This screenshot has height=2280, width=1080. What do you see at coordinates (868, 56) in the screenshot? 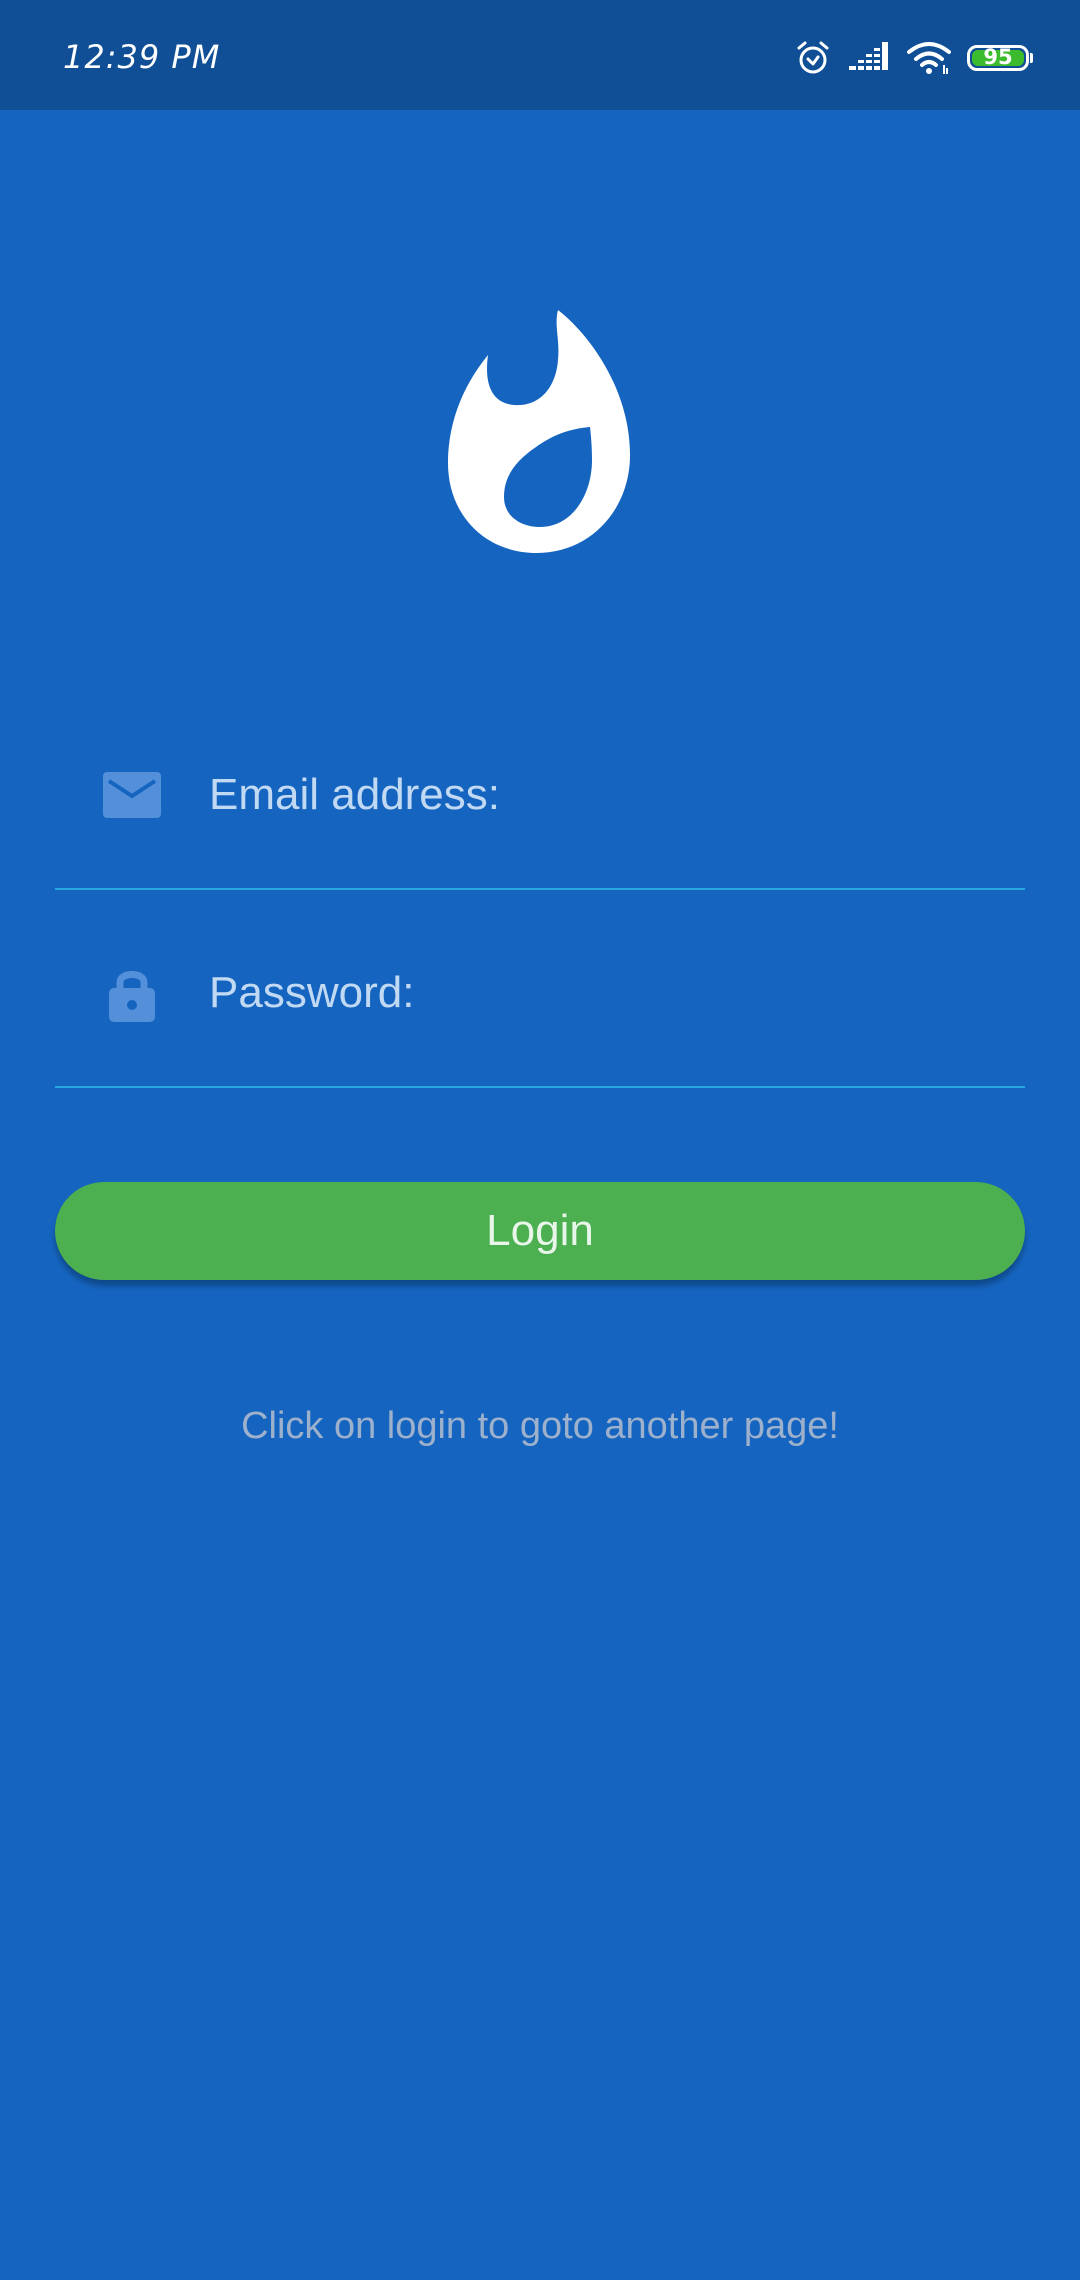
I see `signal-icon` at bounding box center [868, 56].